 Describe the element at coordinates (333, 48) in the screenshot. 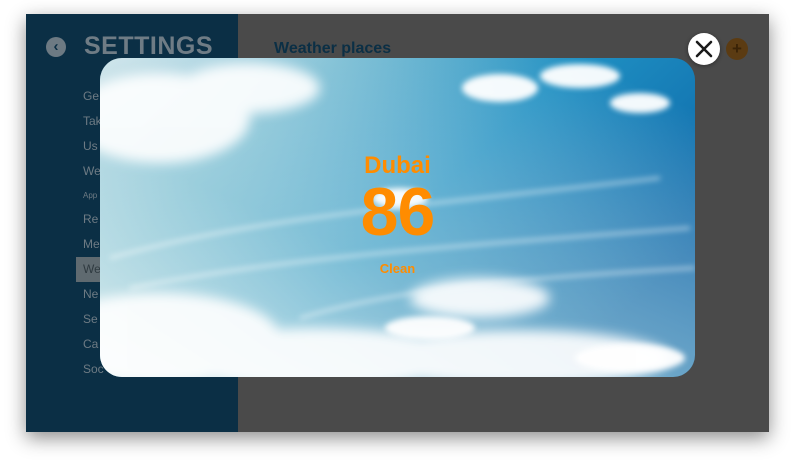

I see `page-heading: Weather places` at that location.